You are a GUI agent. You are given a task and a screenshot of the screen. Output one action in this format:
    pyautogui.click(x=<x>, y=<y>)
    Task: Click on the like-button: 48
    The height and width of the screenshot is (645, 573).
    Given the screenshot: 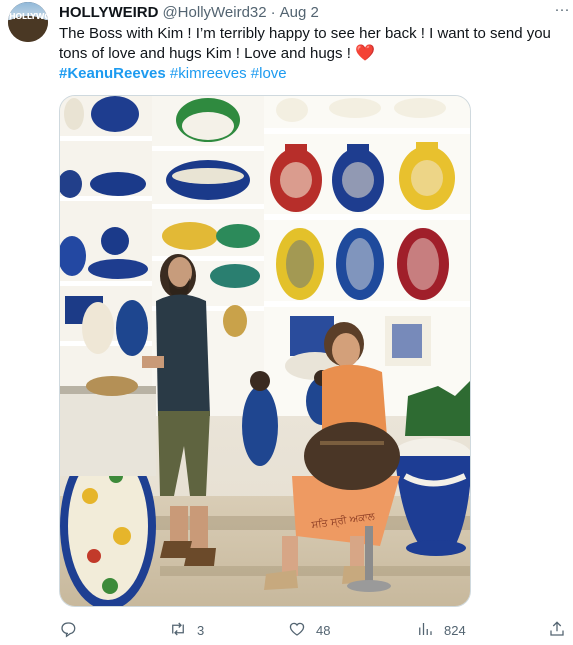 What is the action you would take?
    pyautogui.click(x=309, y=630)
    